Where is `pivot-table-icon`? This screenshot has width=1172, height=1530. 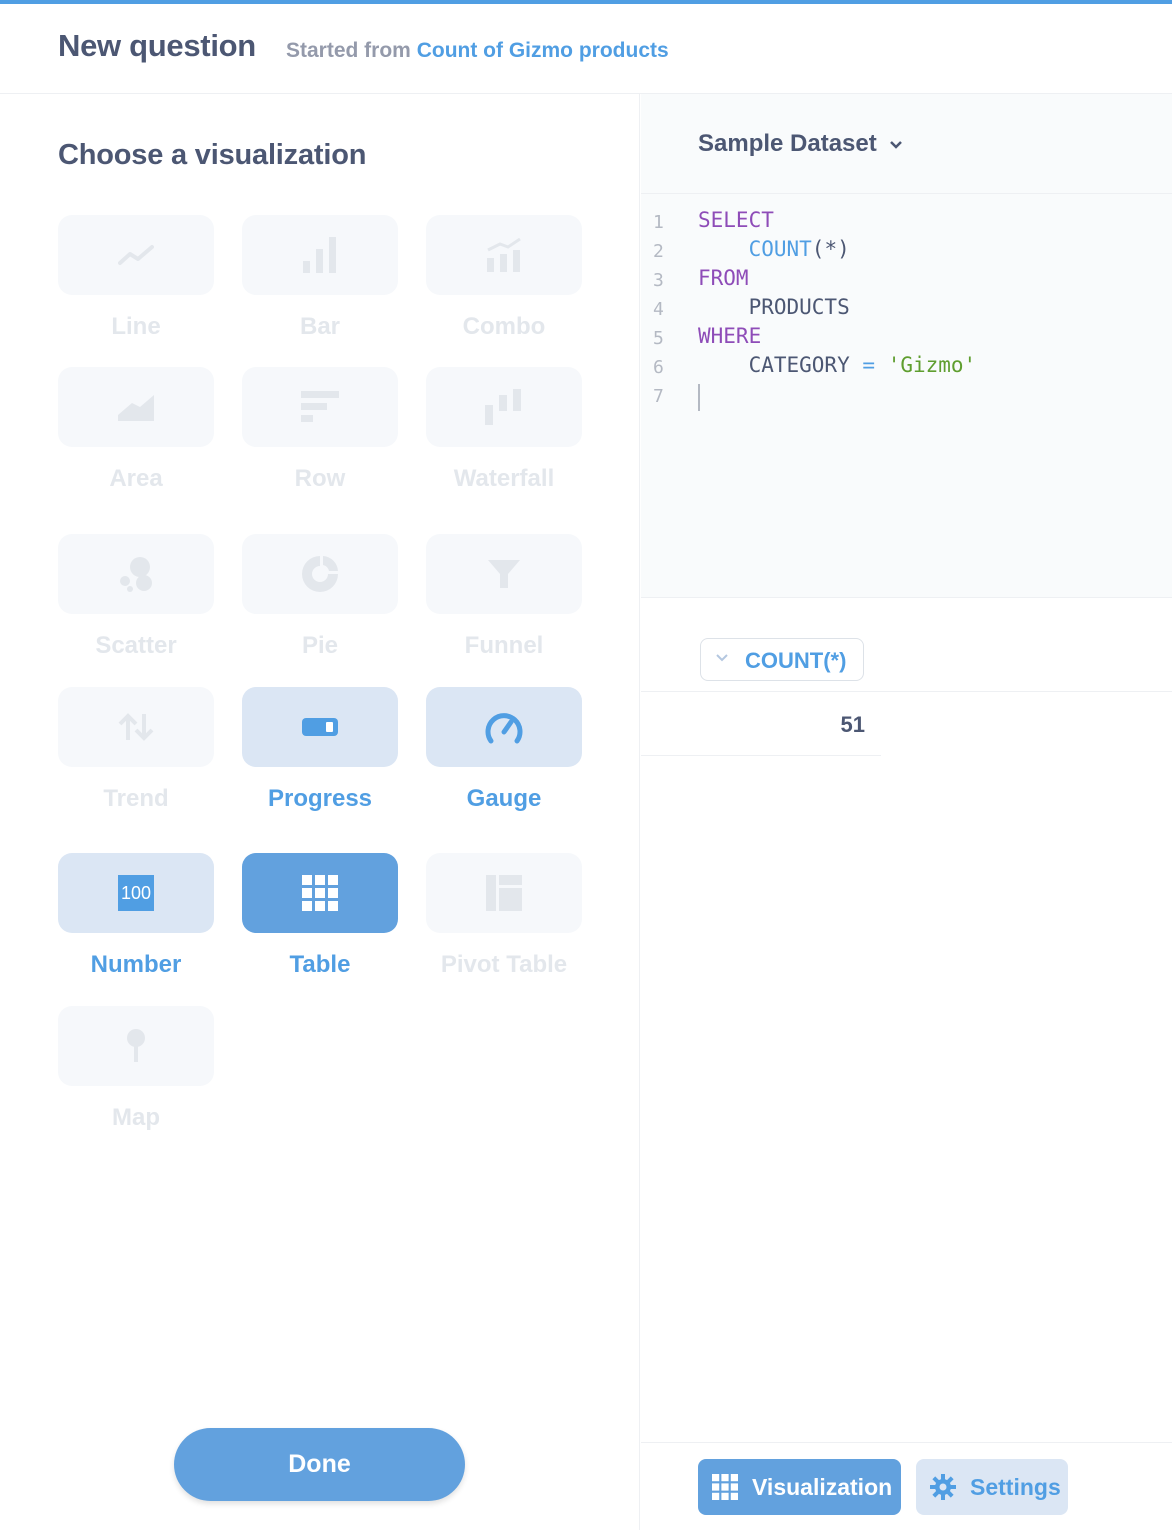
pivot-table-icon is located at coordinates (504, 893).